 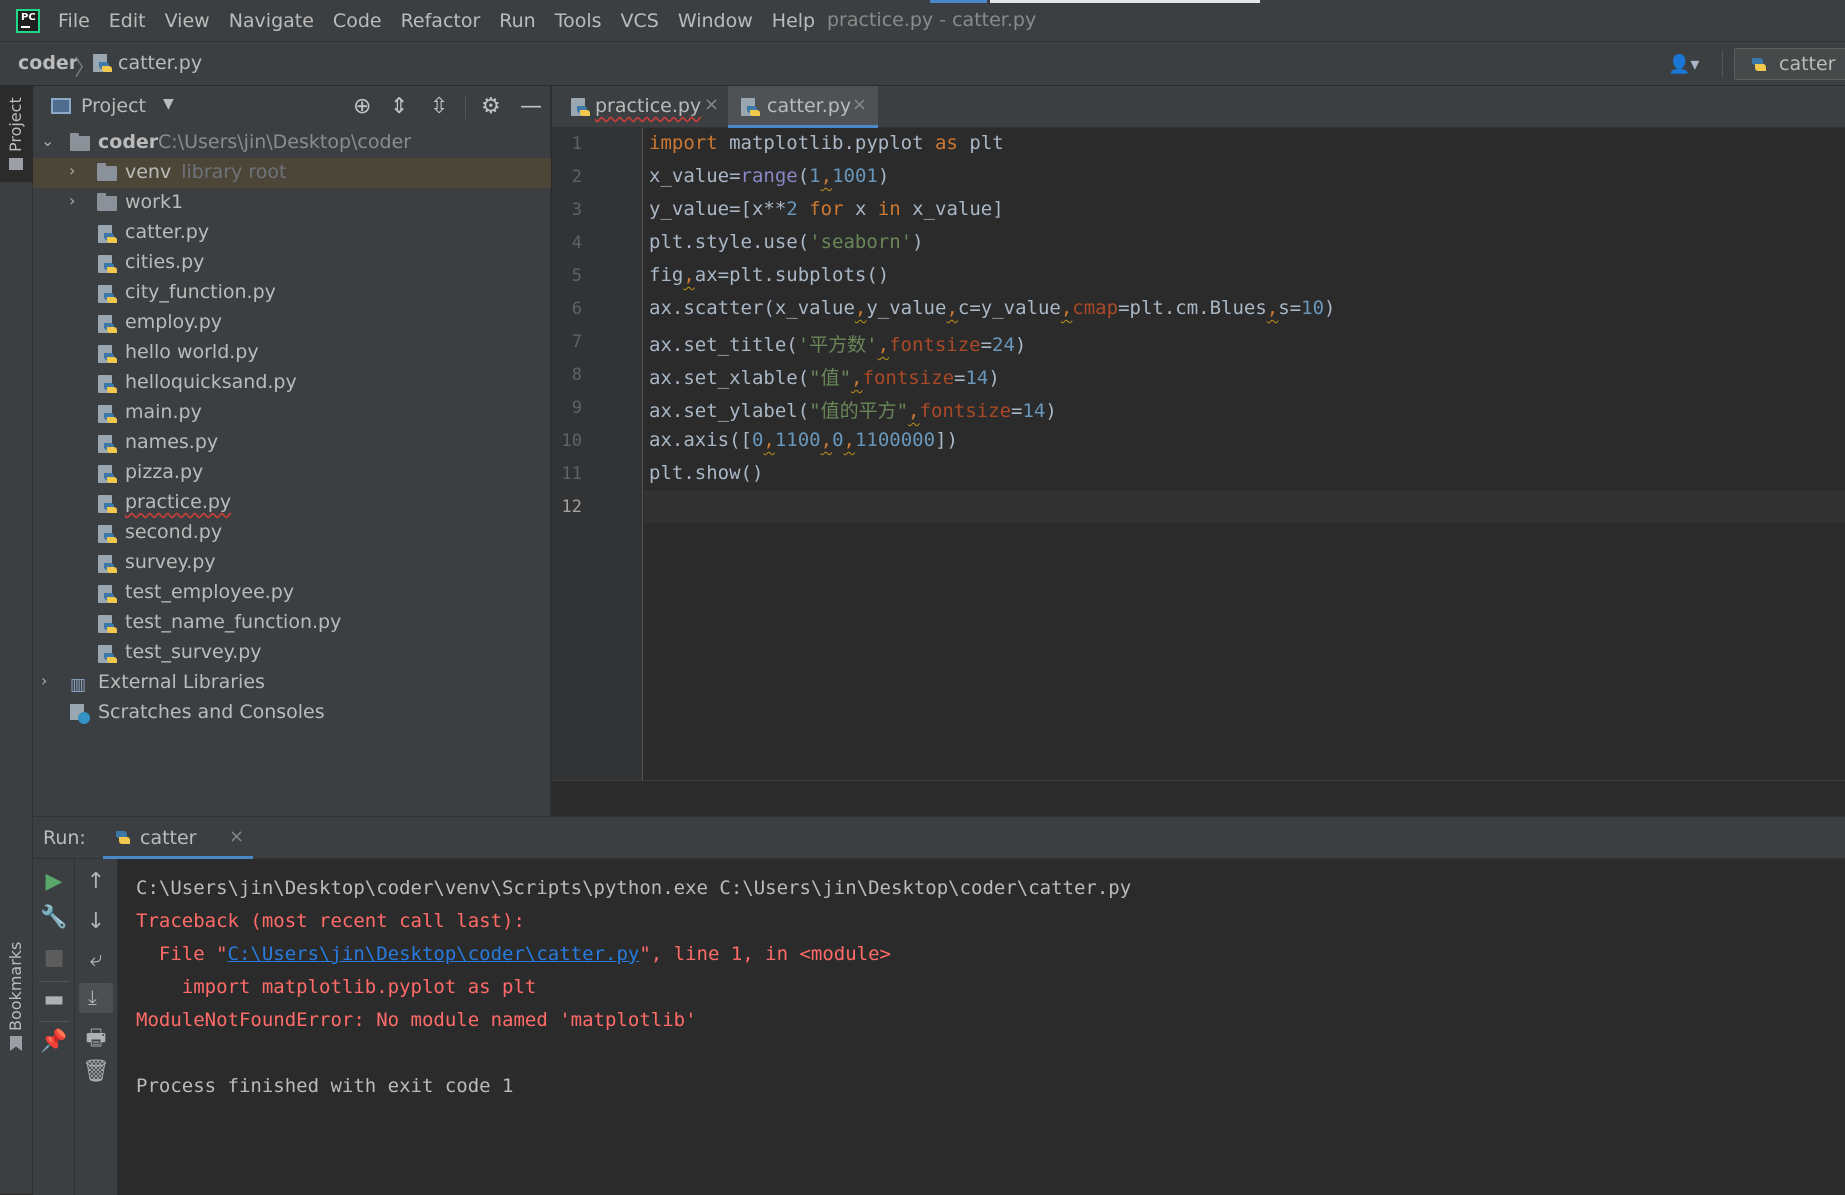 What do you see at coordinates (357, 21) in the screenshot?
I see `menu-code: Code` at bounding box center [357, 21].